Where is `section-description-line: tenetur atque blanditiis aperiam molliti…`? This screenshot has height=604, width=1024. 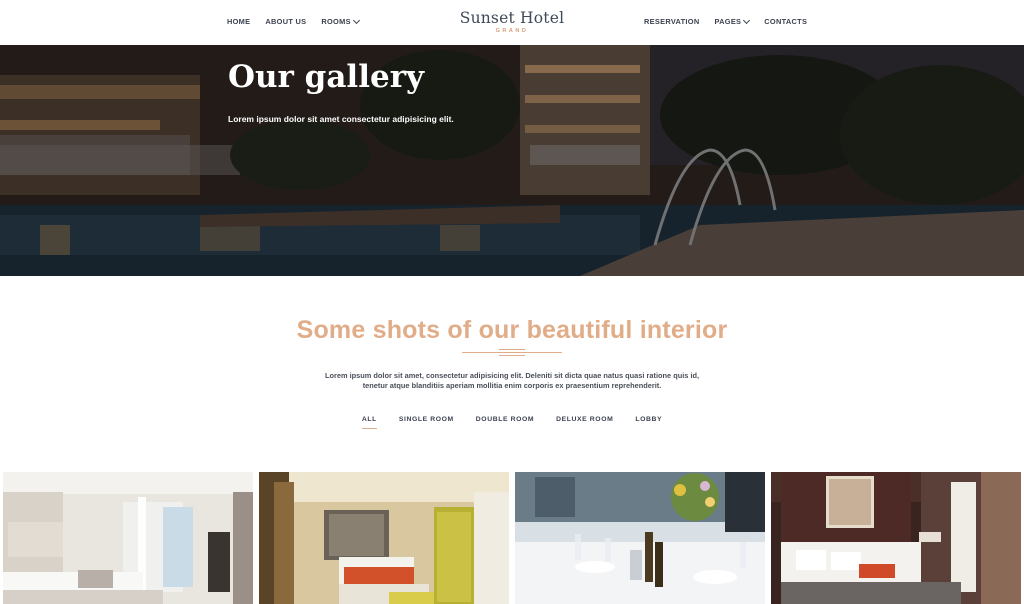
section-description-line: tenetur atque blanditiis aperiam molliti… is located at coordinates (512, 385).